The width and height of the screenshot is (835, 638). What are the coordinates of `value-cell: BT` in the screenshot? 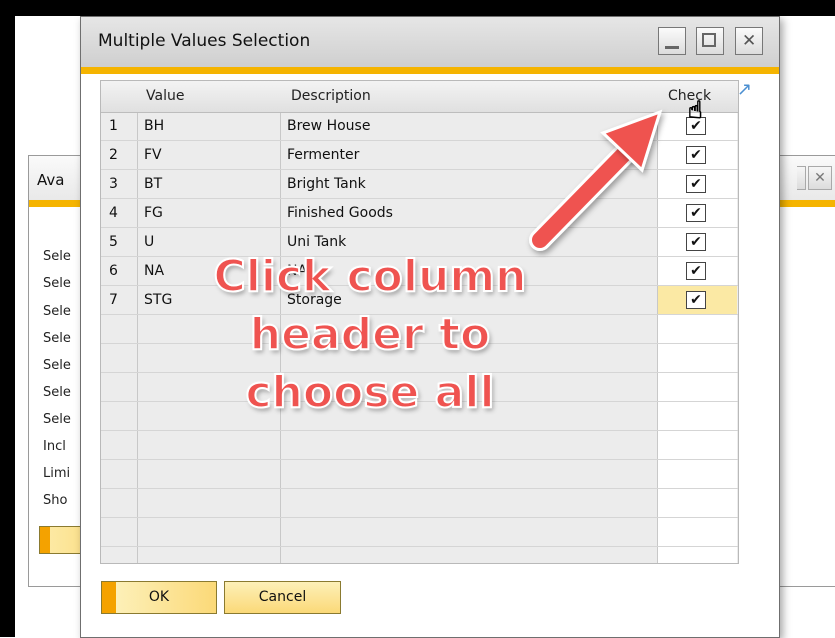 It's located at (153, 184).